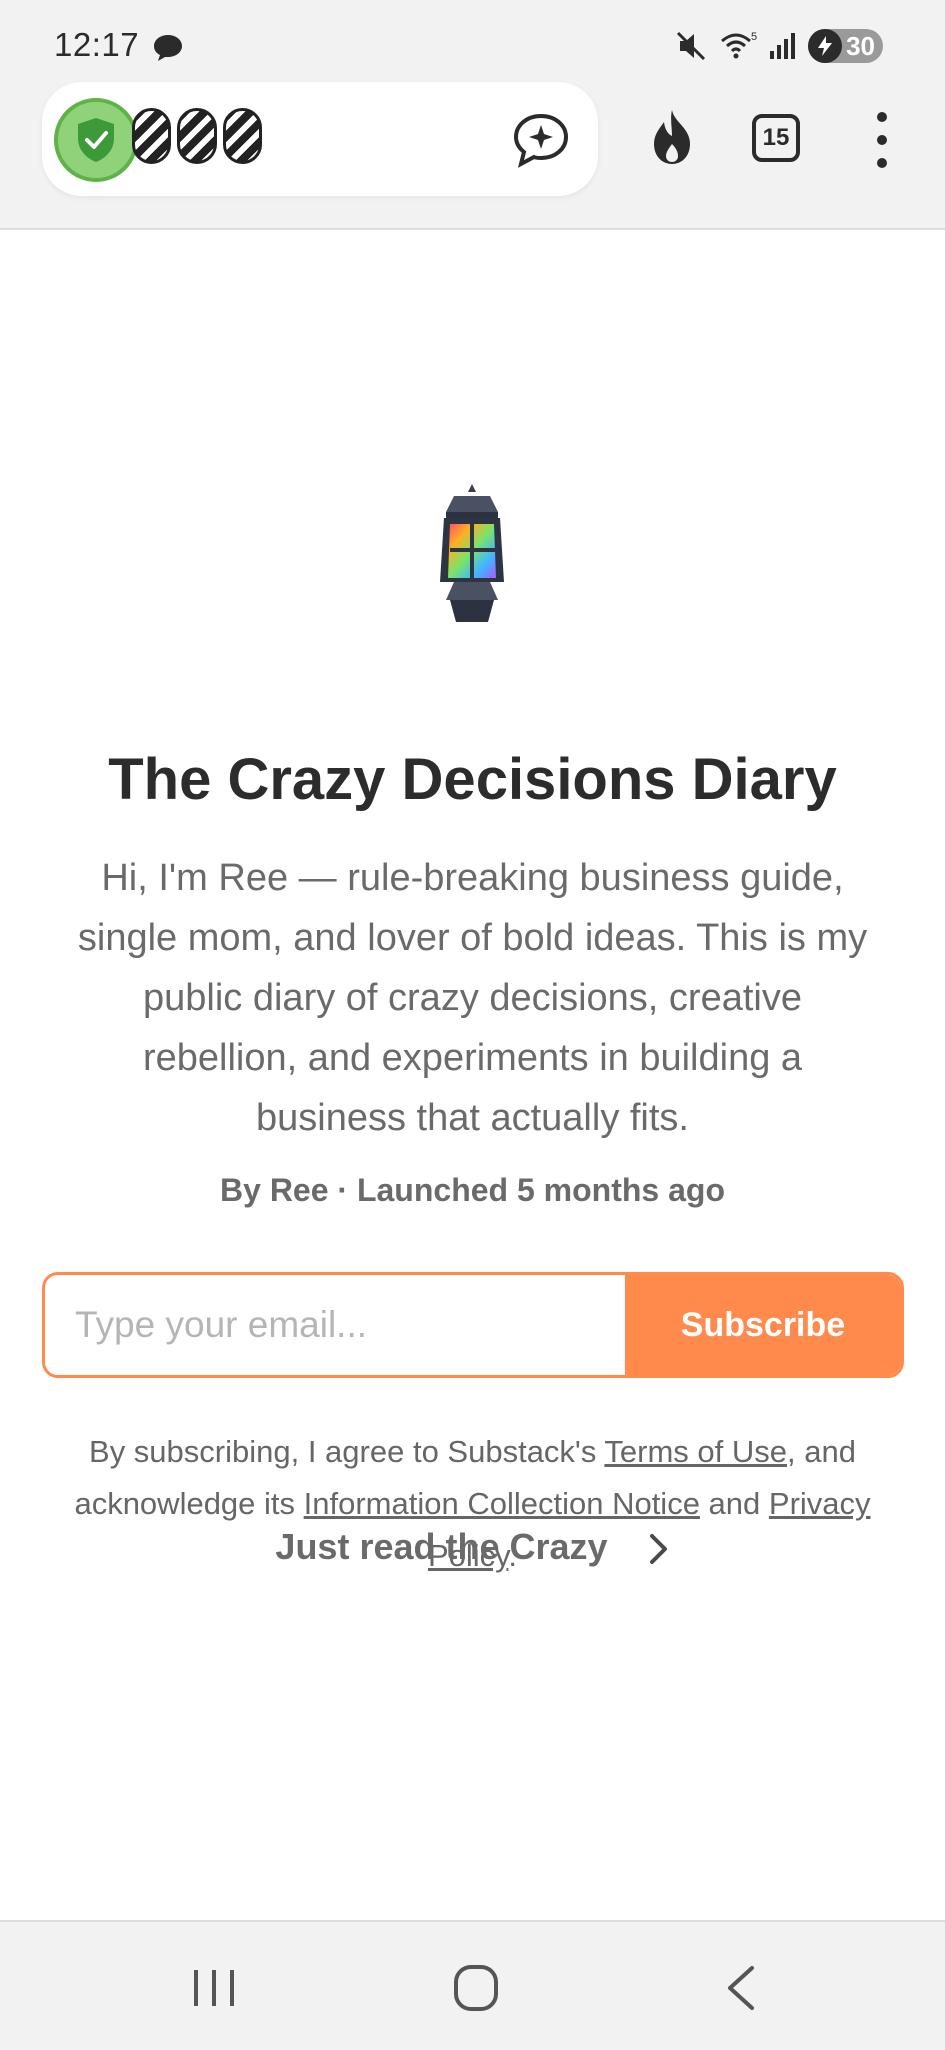 The image size is (945, 2050). I want to click on legal-prefix: By subscribing, I agree to Substack's, so click(347, 1451).